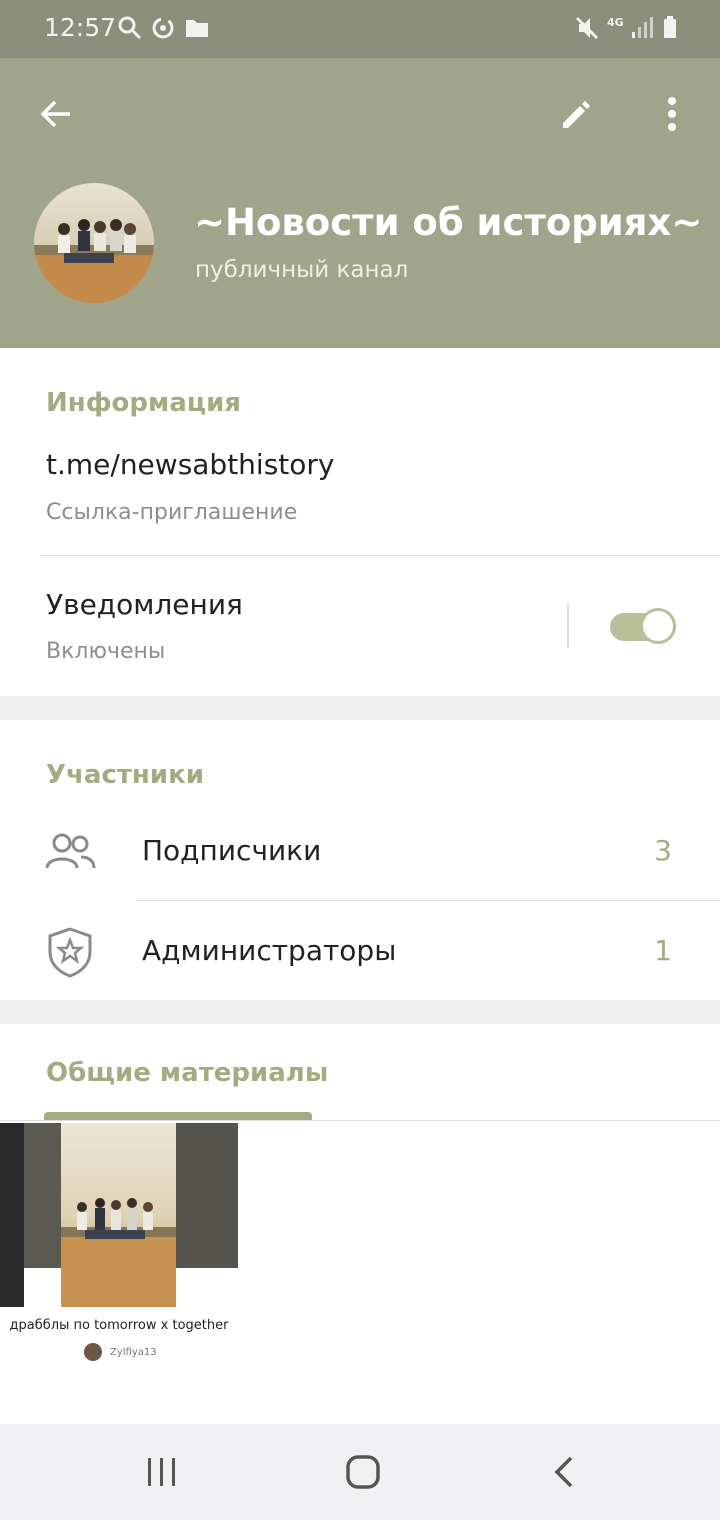 The image size is (720, 1520). What do you see at coordinates (663, 850) in the screenshot?
I see `subscribers-count: 3` at bounding box center [663, 850].